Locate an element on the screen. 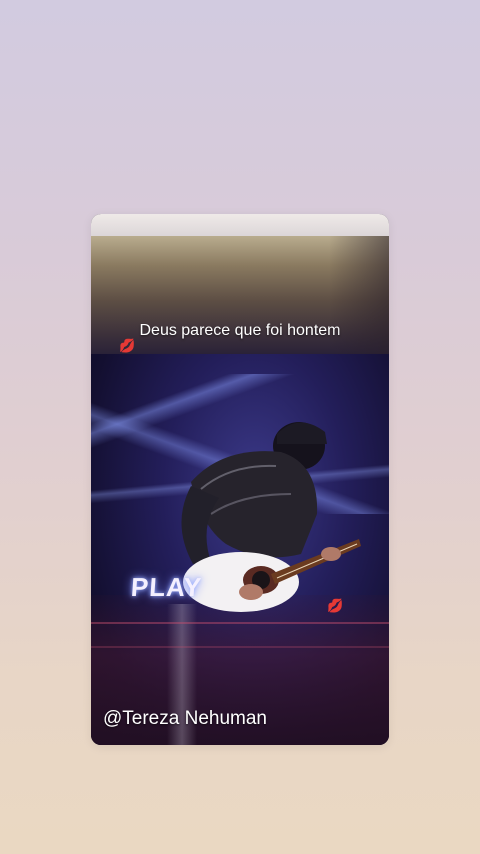  play-overlay-label: PLAY is located at coordinates (166, 587).